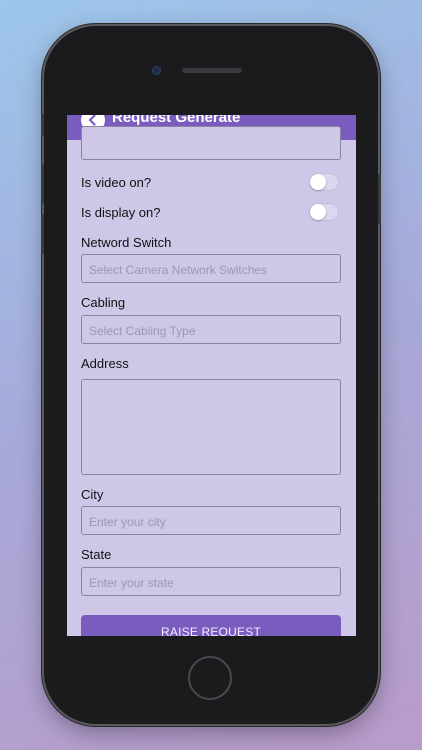  Describe the element at coordinates (121, 212) in the screenshot. I see `display-label: Is display on?` at that location.